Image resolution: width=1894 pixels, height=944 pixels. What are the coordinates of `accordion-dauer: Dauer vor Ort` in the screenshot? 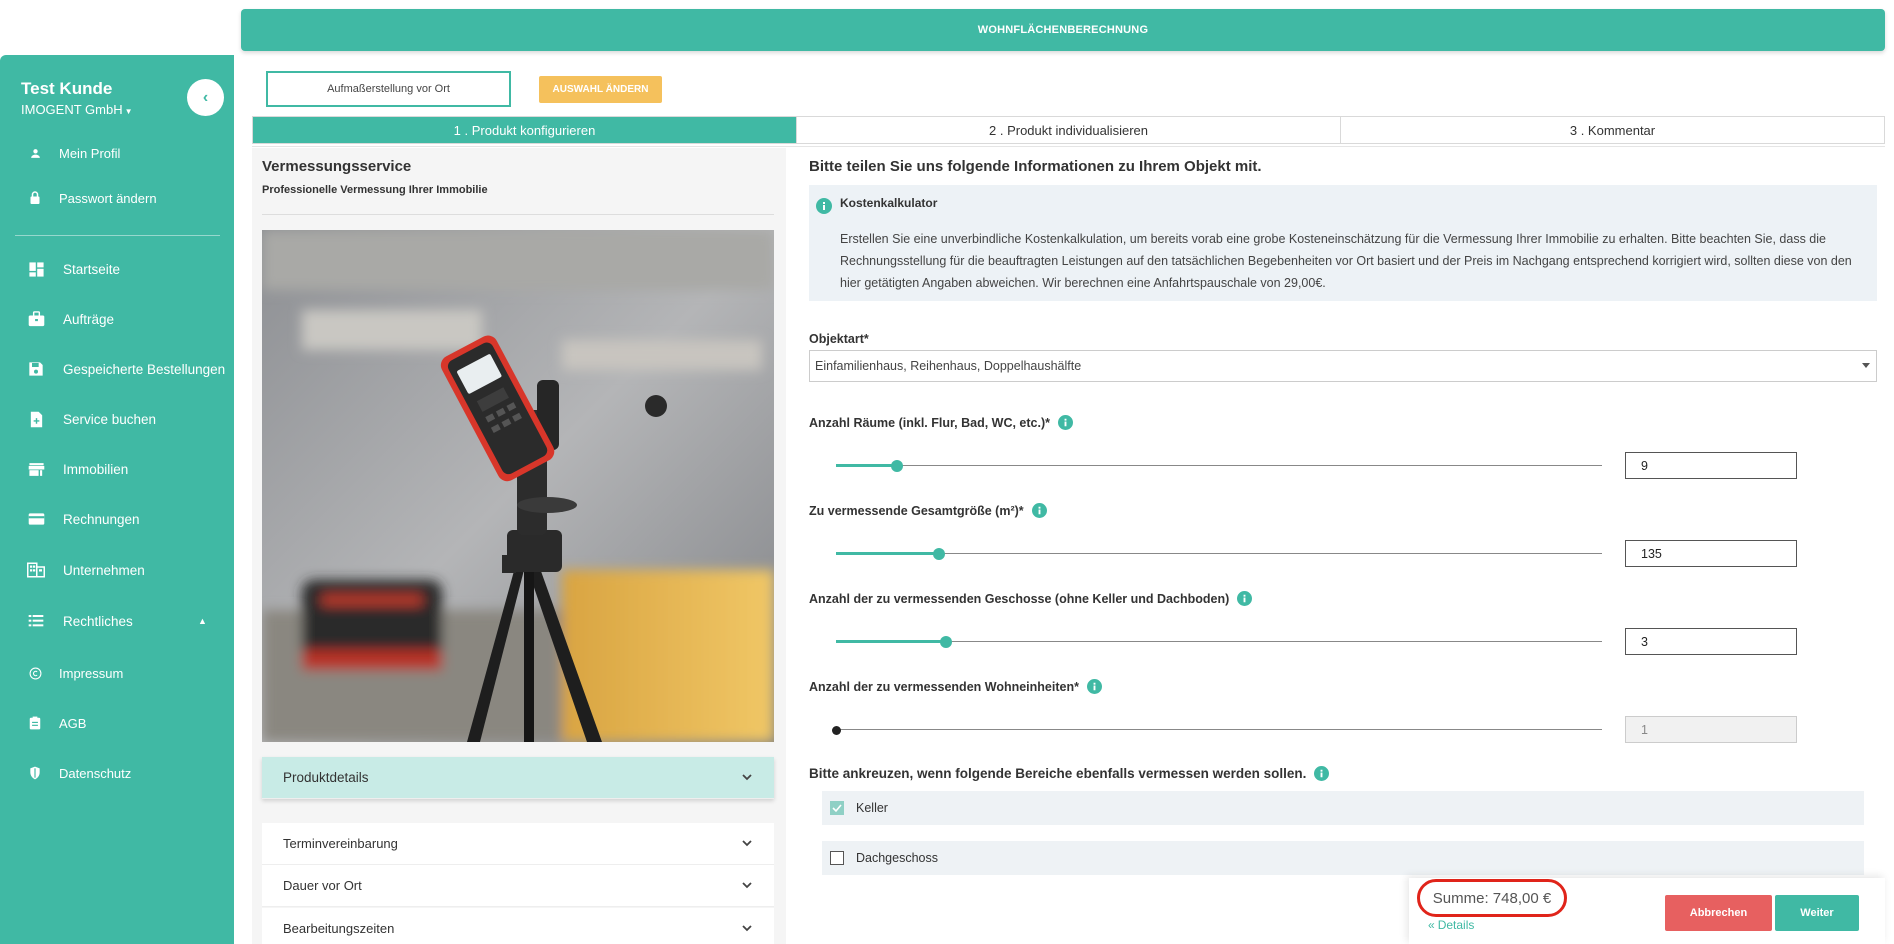 It's located at (518, 886).